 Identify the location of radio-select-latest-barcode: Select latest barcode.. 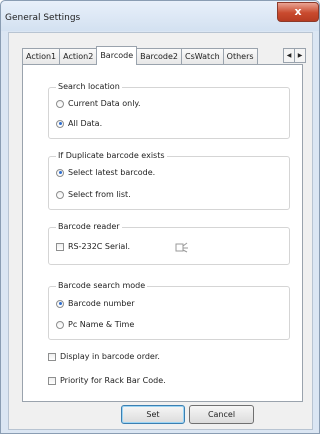
(105, 172).